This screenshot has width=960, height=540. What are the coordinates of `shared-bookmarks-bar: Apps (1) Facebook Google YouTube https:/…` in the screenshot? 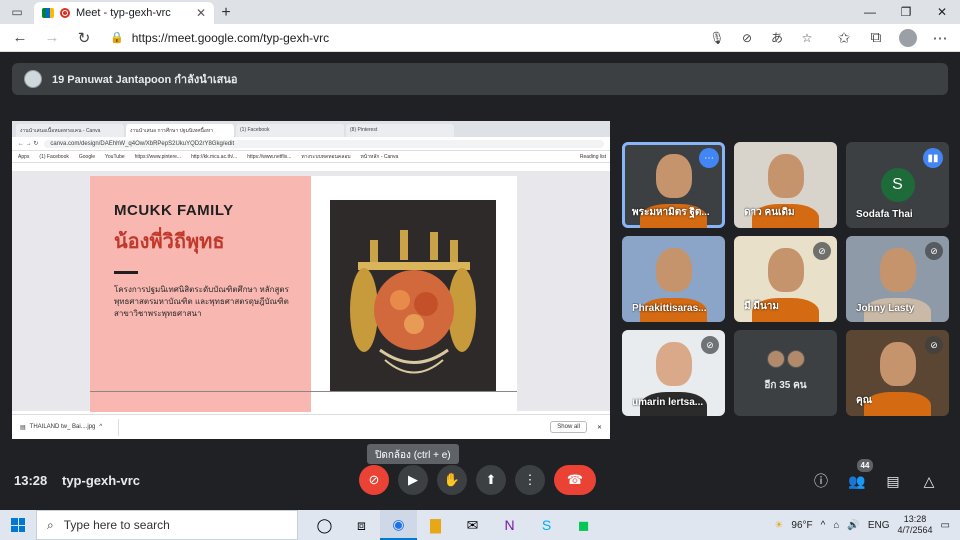 It's located at (311, 157).